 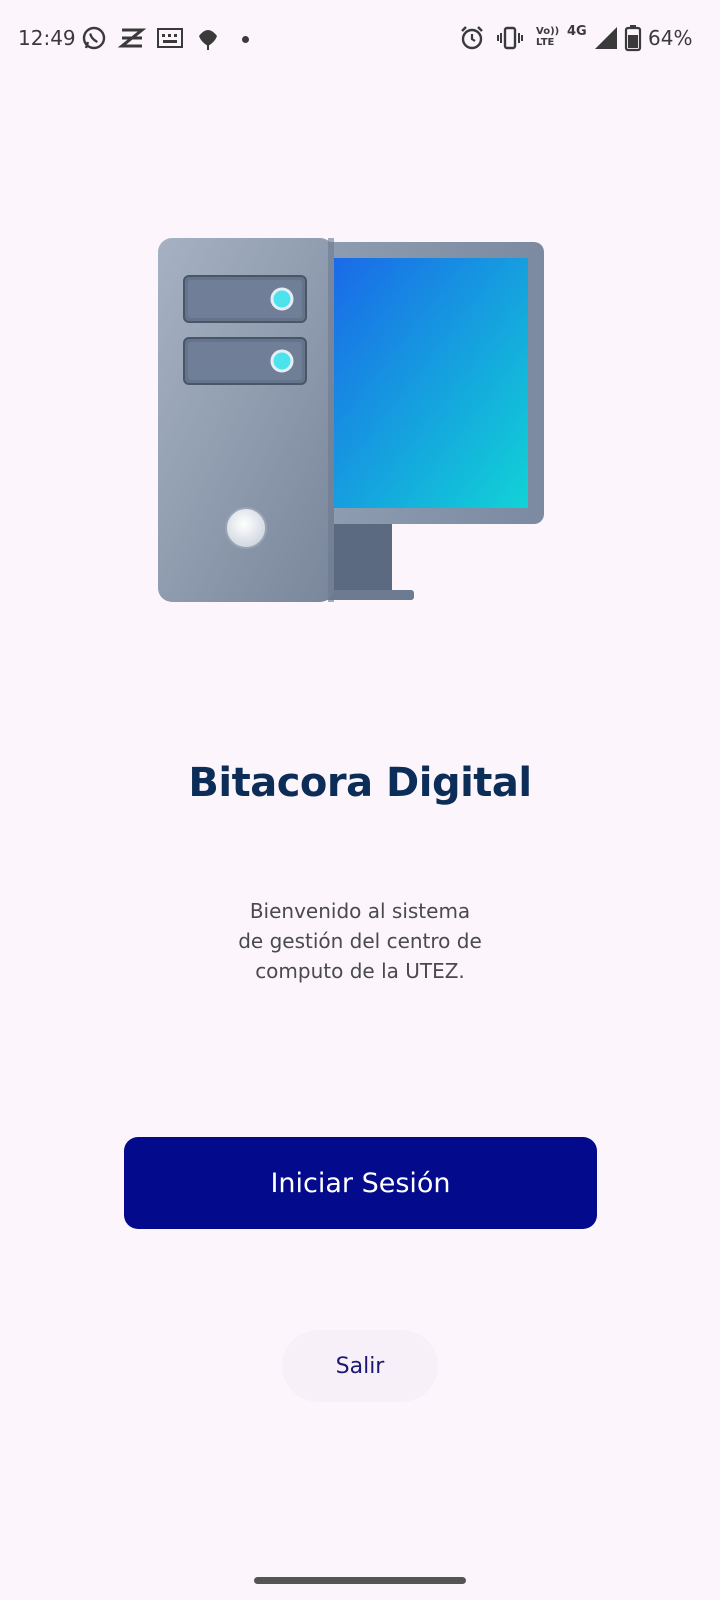 I want to click on login-button-label: Iniciar Sesión, so click(x=360, y=1183).